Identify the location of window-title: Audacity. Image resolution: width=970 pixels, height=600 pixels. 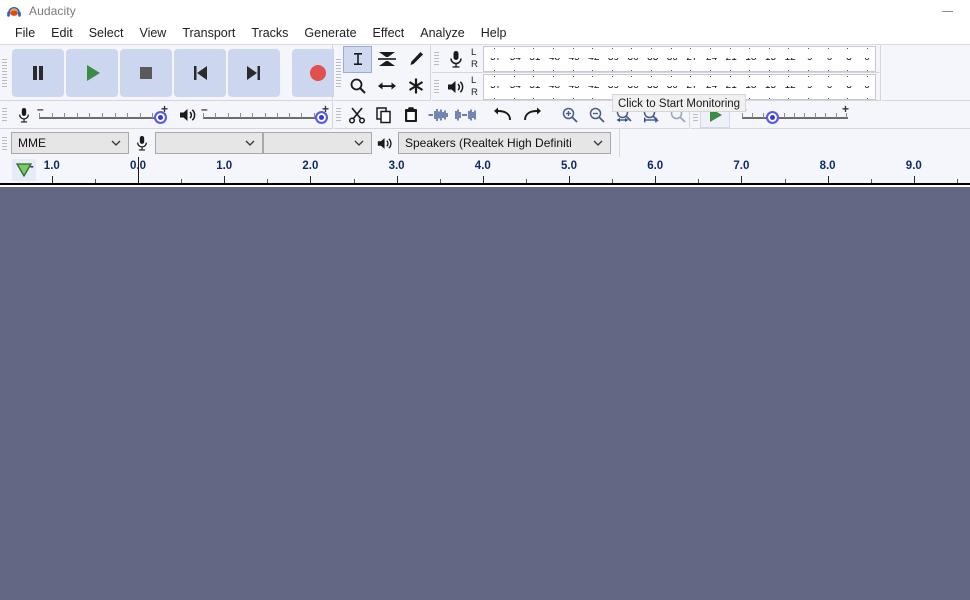
(52, 11).